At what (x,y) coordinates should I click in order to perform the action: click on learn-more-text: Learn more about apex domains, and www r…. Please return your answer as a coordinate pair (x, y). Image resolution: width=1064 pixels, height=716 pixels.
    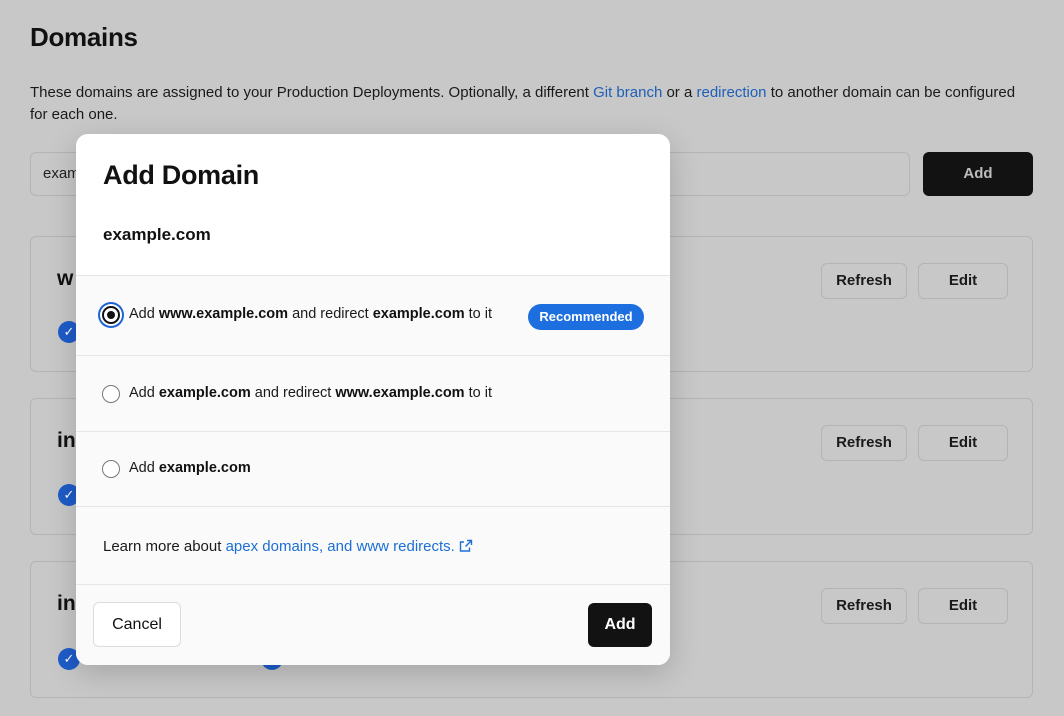
    Looking at the image, I should click on (288, 547).